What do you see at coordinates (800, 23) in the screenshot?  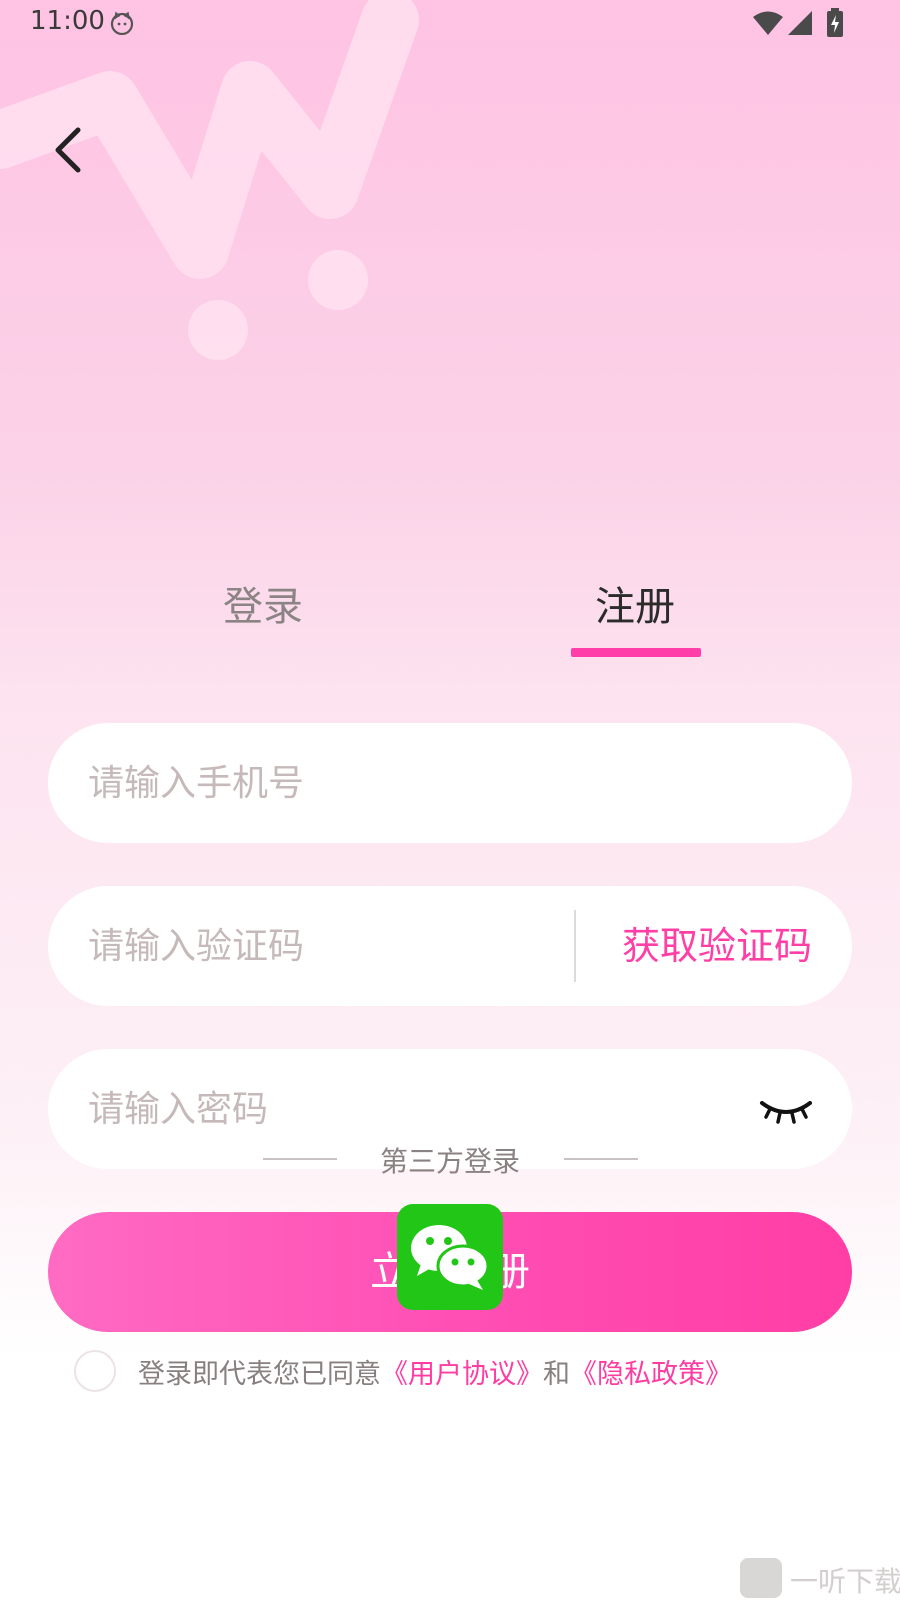 I see `signal-icon` at bounding box center [800, 23].